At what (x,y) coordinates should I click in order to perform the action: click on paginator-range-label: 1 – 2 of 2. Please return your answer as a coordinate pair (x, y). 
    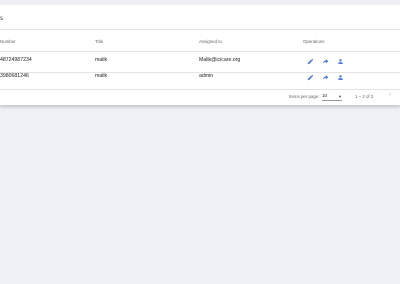
    Looking at the image, I should click on (364, 96).